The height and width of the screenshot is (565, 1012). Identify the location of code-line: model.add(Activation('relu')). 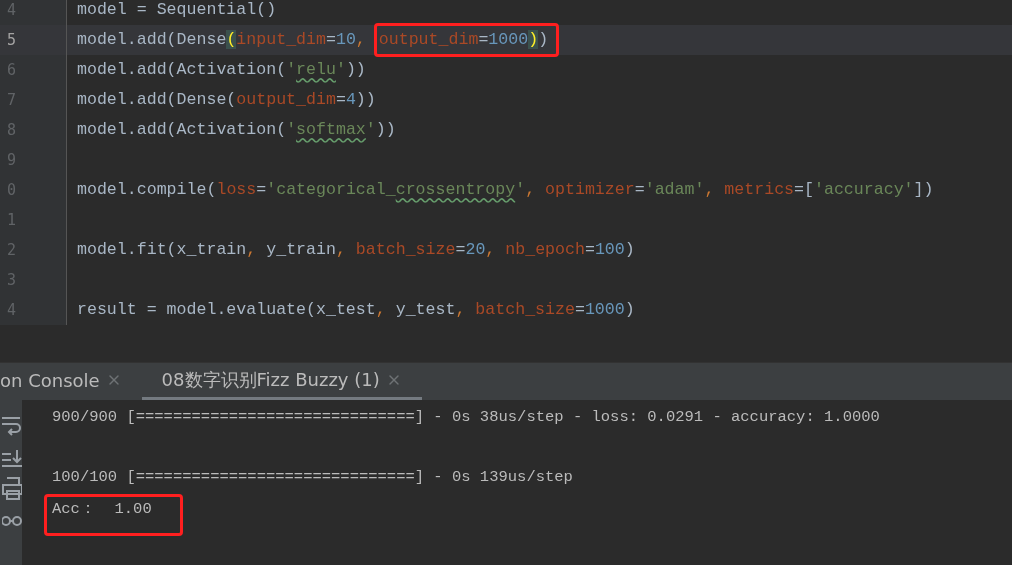
(221, 70).